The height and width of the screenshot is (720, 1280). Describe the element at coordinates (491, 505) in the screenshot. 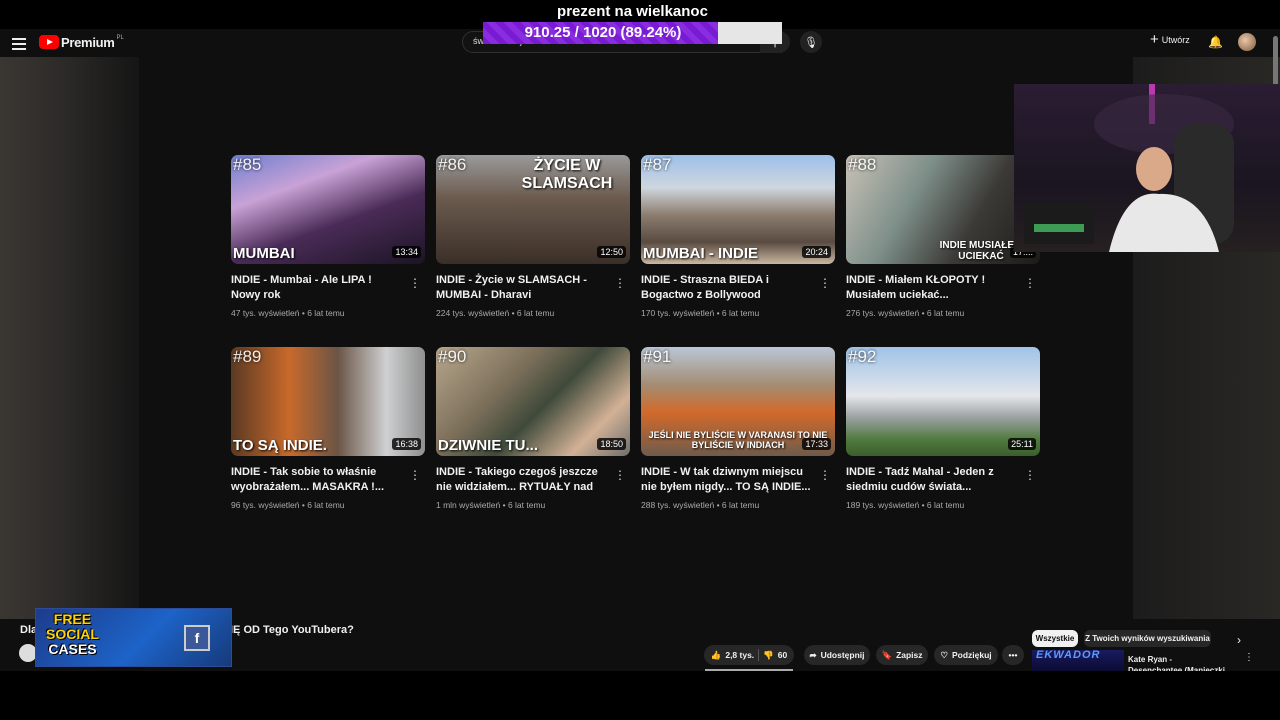

I see `video-meta: 1 mln wyświetleń • 6 lat temu` at that location.